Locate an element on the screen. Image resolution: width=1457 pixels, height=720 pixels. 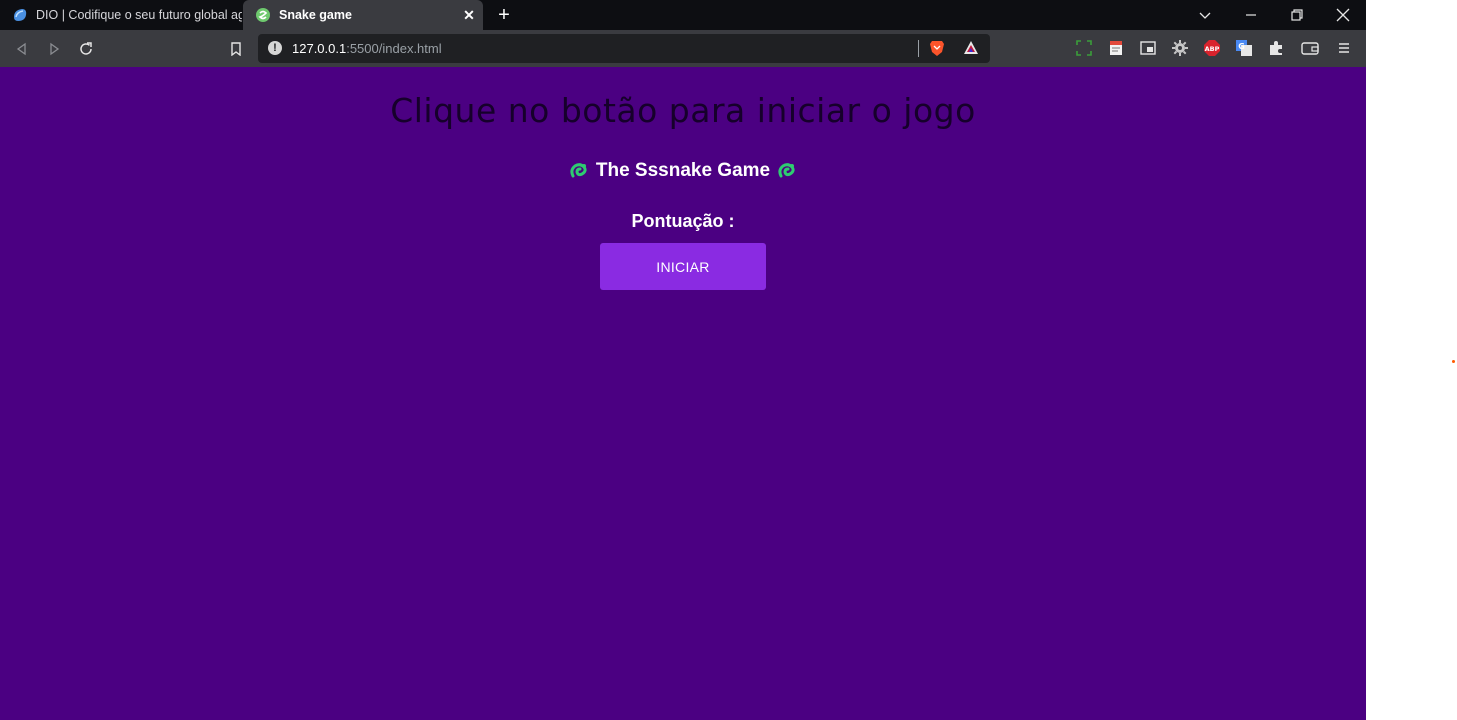
minimize-icon is located at coordinates (1251, 15).